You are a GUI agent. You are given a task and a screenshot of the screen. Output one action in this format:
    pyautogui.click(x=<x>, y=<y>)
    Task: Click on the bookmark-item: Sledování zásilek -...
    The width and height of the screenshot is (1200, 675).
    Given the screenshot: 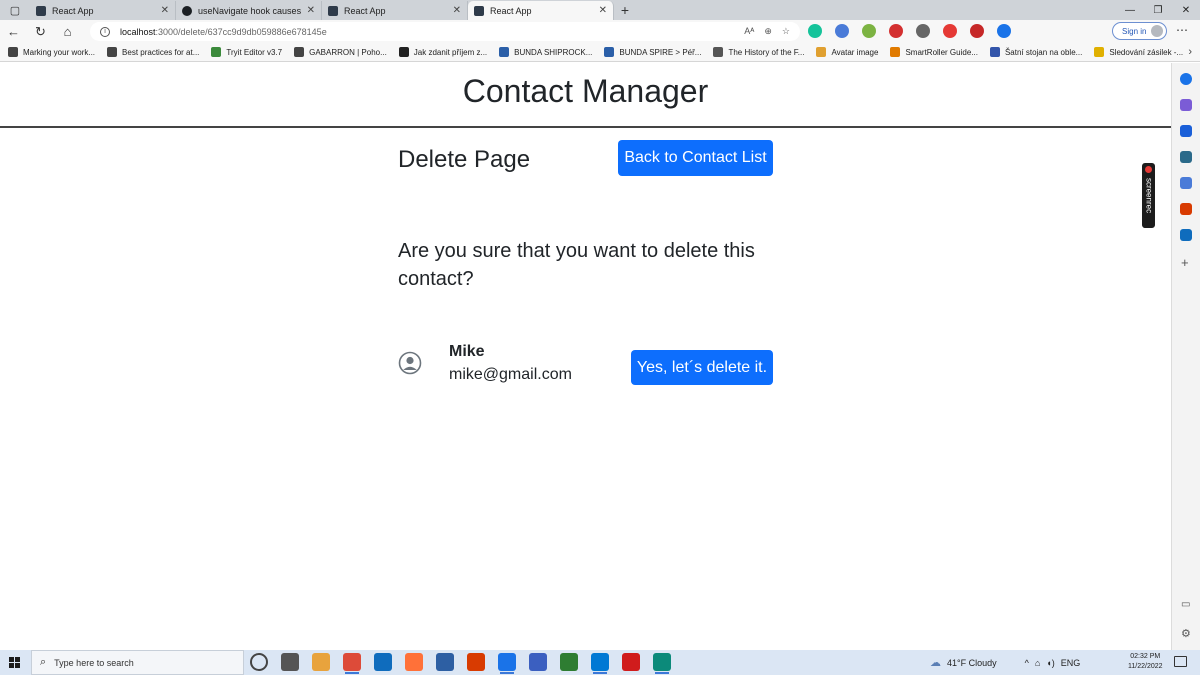 What is the action you would take?
    pyautogui.click(x=1138, y=52)
    